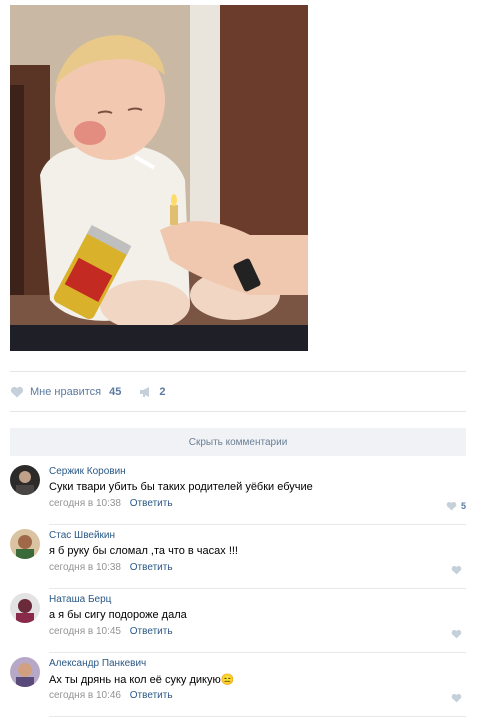 Image resolution: width=481 pixels, height=721 pixels. I want to click on comment-meta: сегодня в 10:46 Ответить, so click(111, 695).